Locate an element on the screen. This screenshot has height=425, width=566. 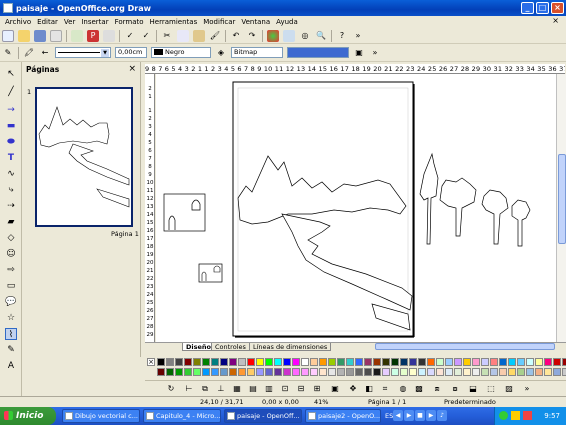
curve-icon: ∿ is located at coordinates (11, 174).